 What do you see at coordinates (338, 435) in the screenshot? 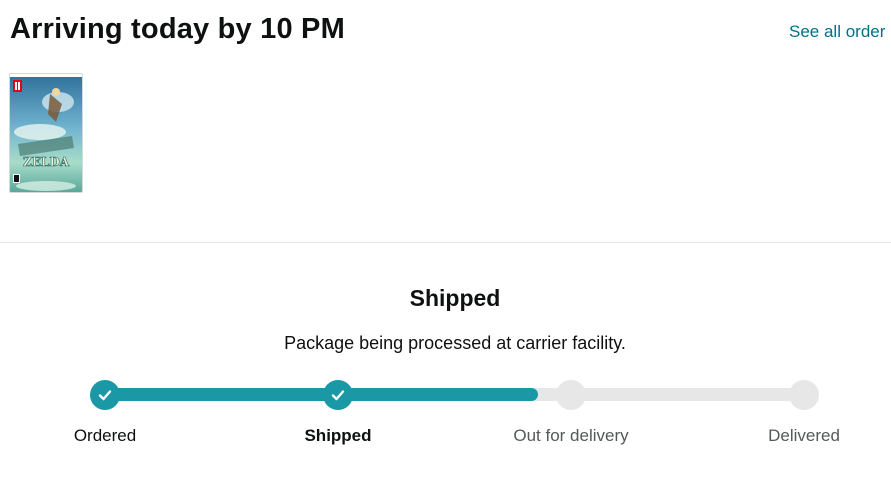
I see `step-shipped-label: Shipped` at bounding box center [338, 435].